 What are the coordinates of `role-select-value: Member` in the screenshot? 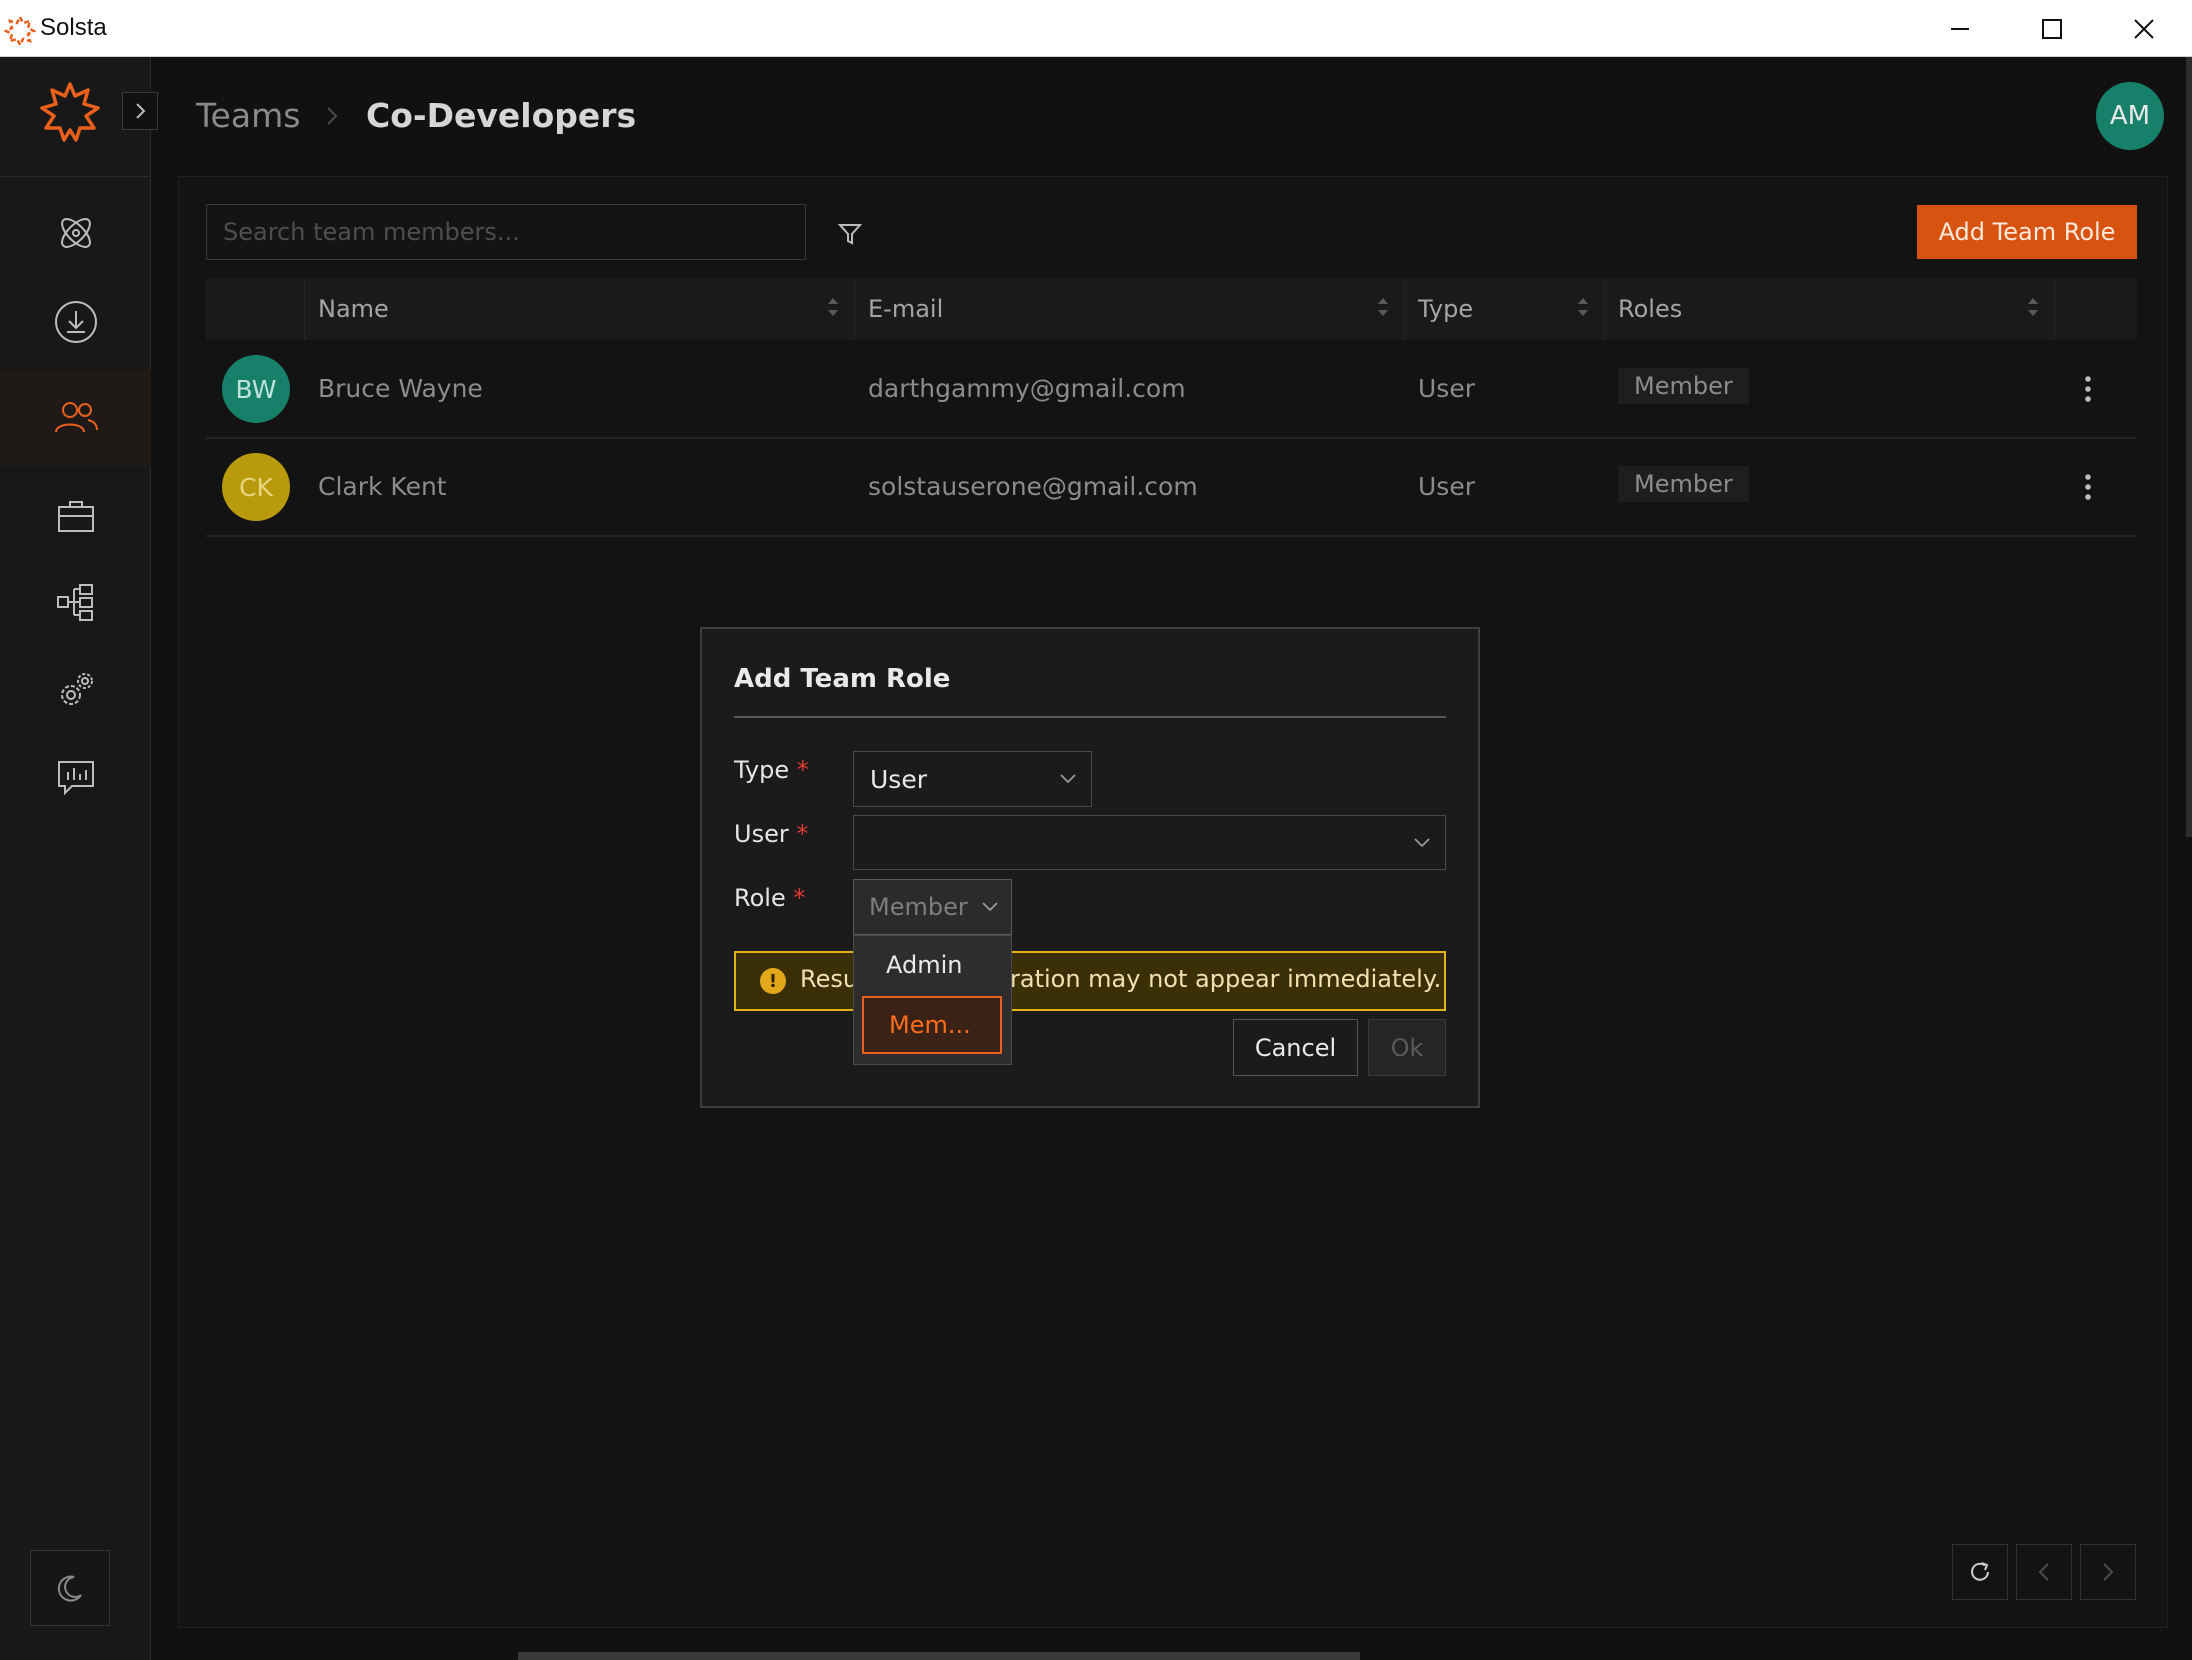 It's located at (918, 907).